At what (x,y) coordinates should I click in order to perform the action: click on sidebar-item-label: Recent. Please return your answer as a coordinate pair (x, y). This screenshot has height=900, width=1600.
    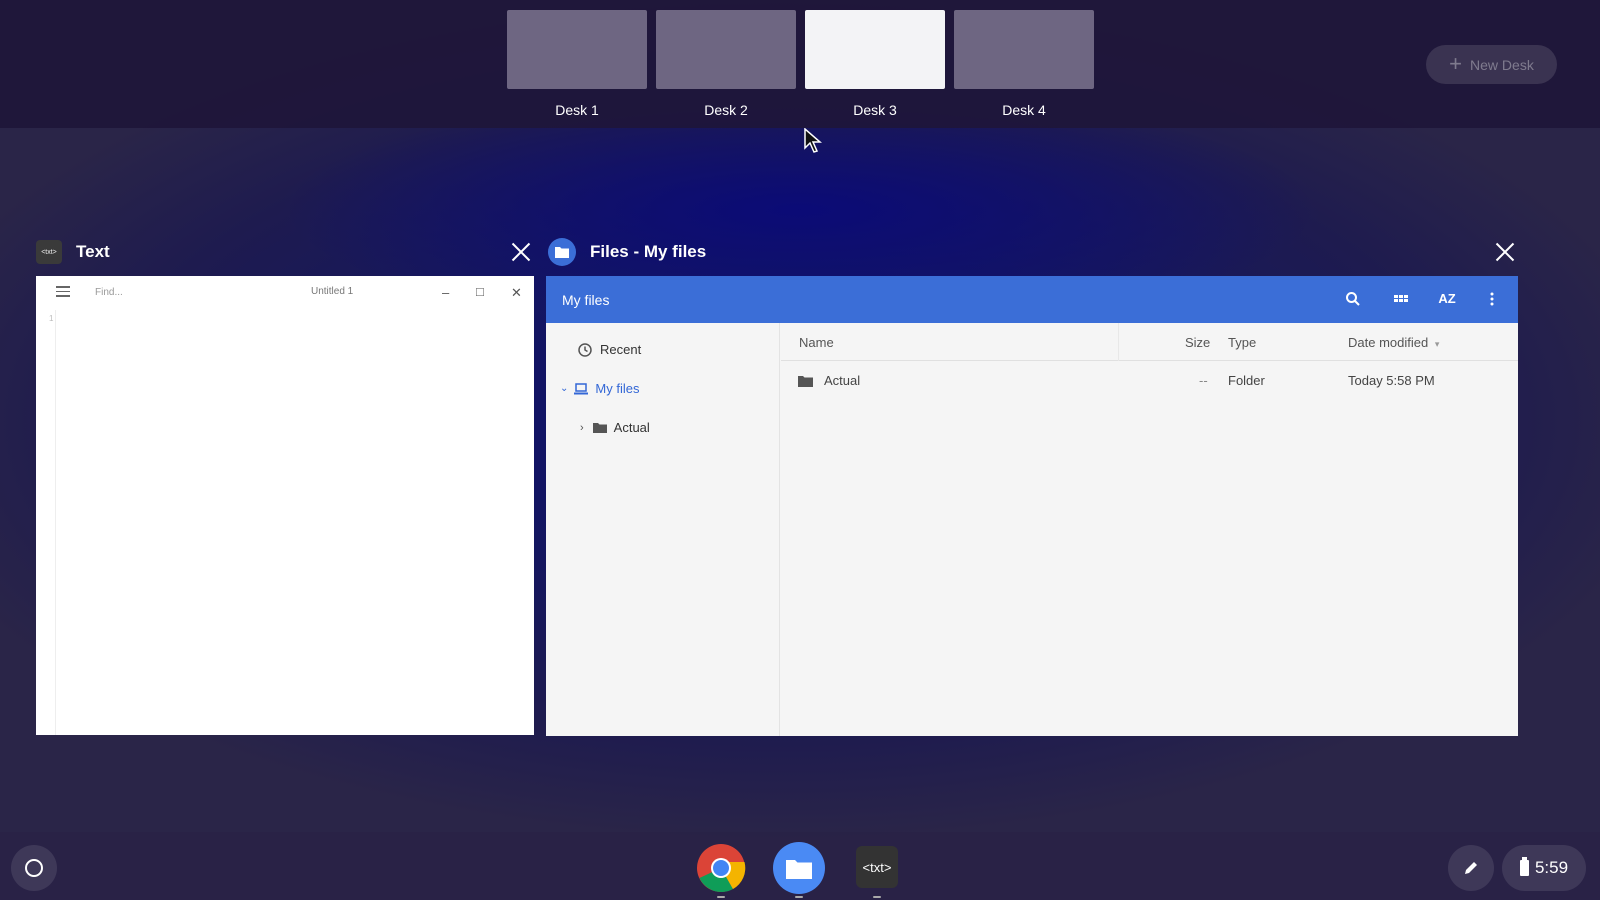
    Looking at the image, I should click on (621, 349).